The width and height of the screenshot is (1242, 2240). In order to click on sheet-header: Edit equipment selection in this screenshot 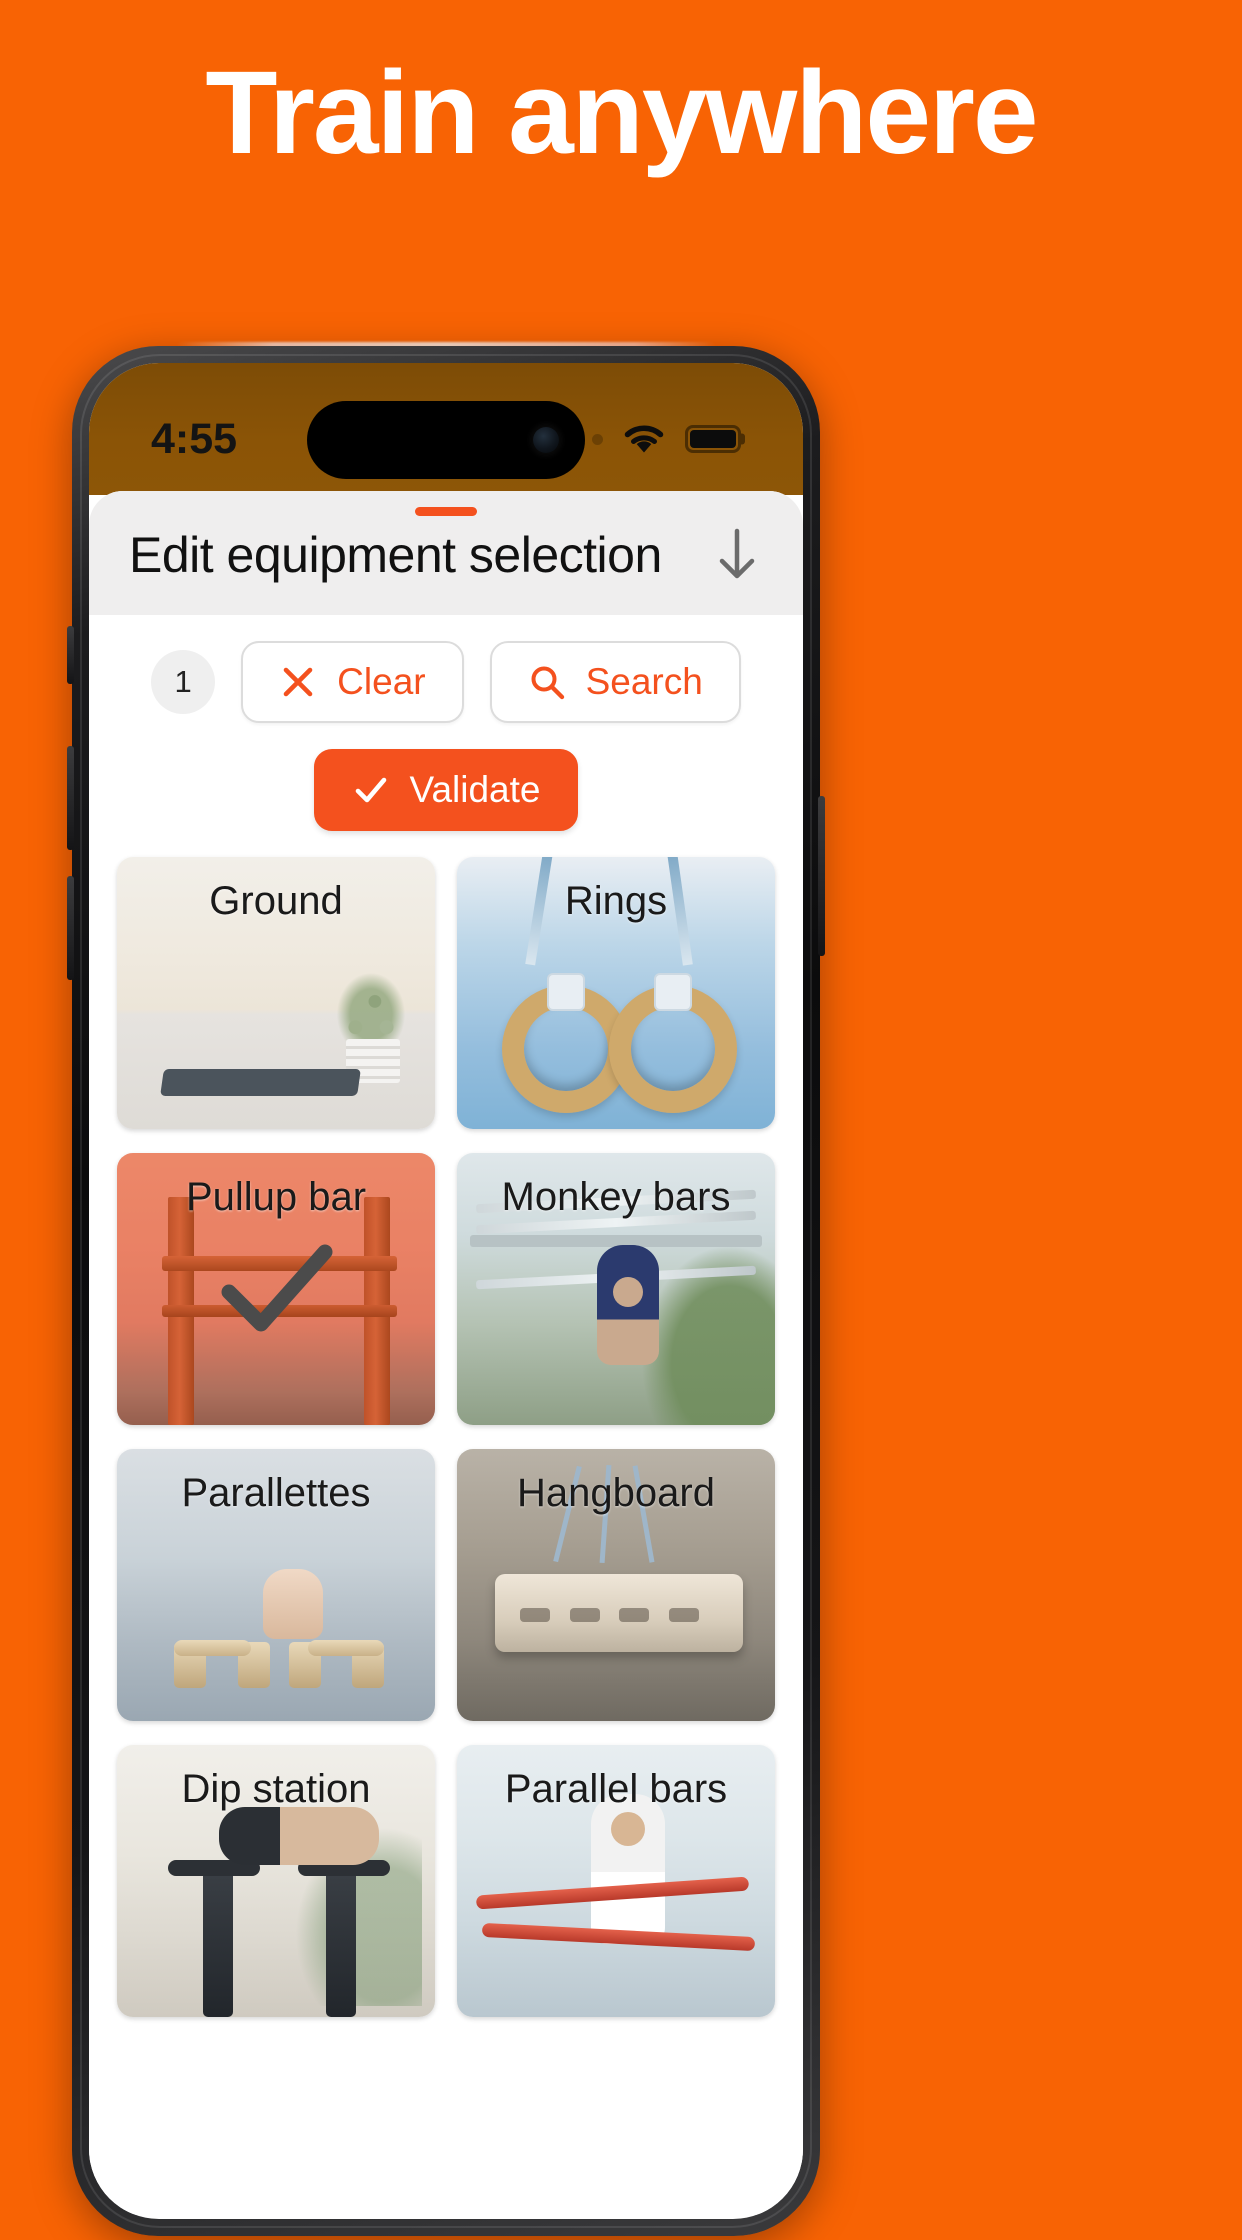, I will do `click(446, 553)`.